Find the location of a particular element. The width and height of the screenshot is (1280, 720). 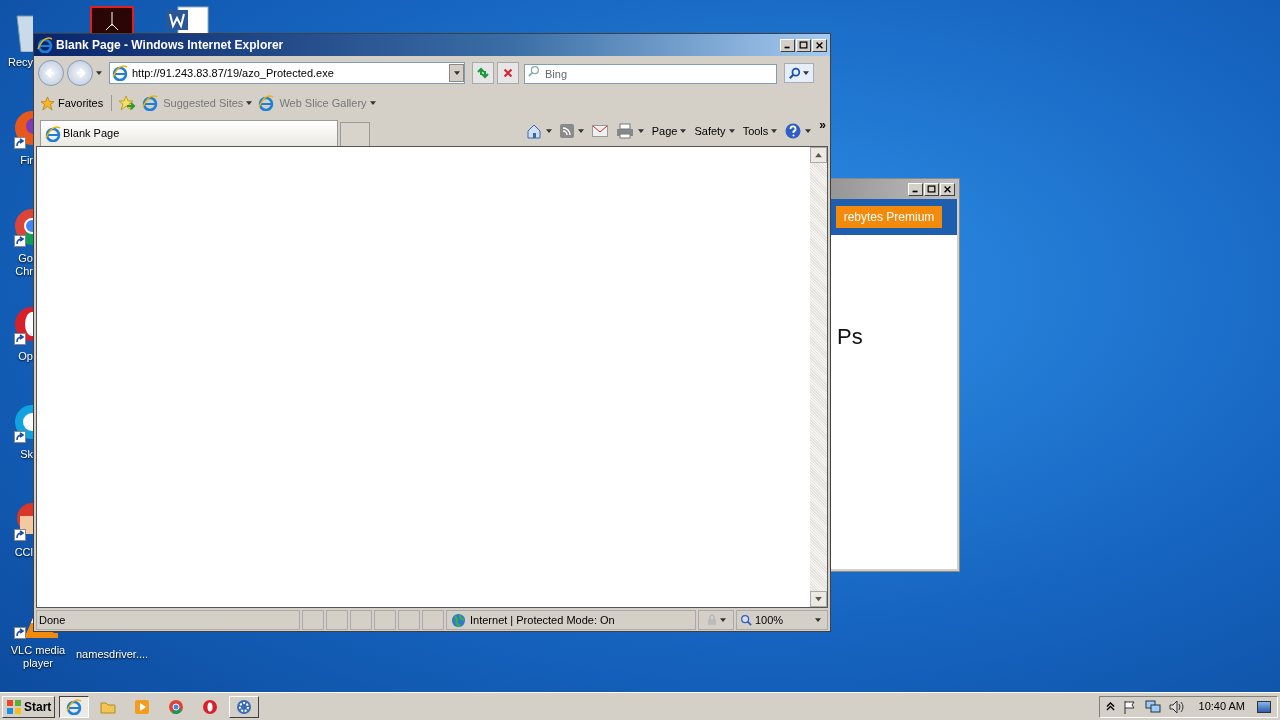

start-button: Start is located at coordinates (29, 706).